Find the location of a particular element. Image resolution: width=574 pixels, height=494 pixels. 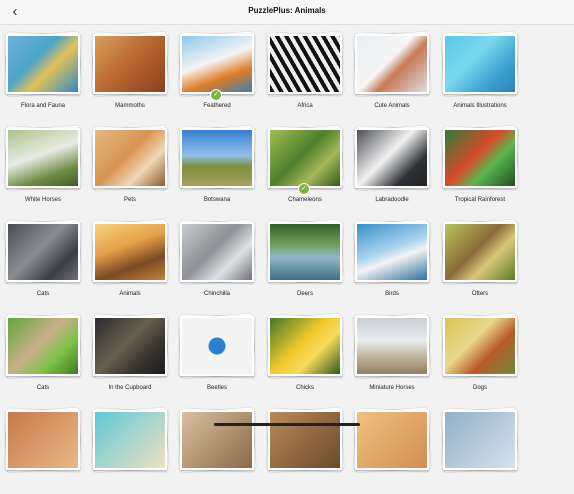

puzzle-tile: Birds is located at coordinates (392, 261).